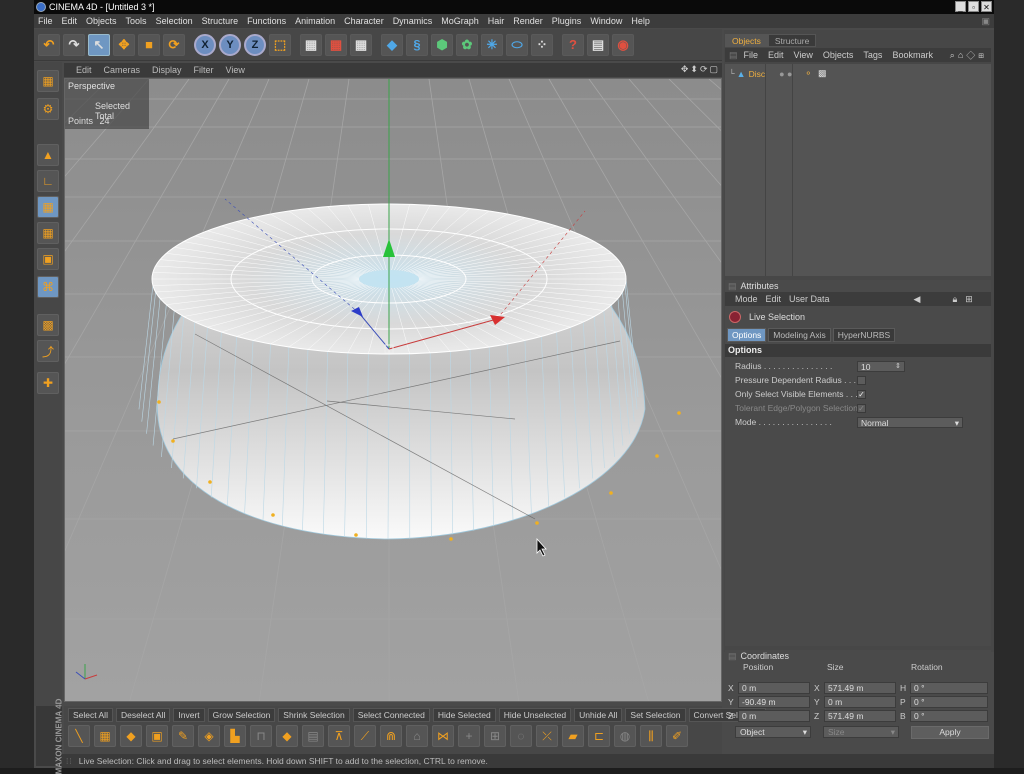  What do you see at coordinates (48, 383) in the screenshot?
I see `sculpt-icon: ✚` at bounding box center [48, 383].